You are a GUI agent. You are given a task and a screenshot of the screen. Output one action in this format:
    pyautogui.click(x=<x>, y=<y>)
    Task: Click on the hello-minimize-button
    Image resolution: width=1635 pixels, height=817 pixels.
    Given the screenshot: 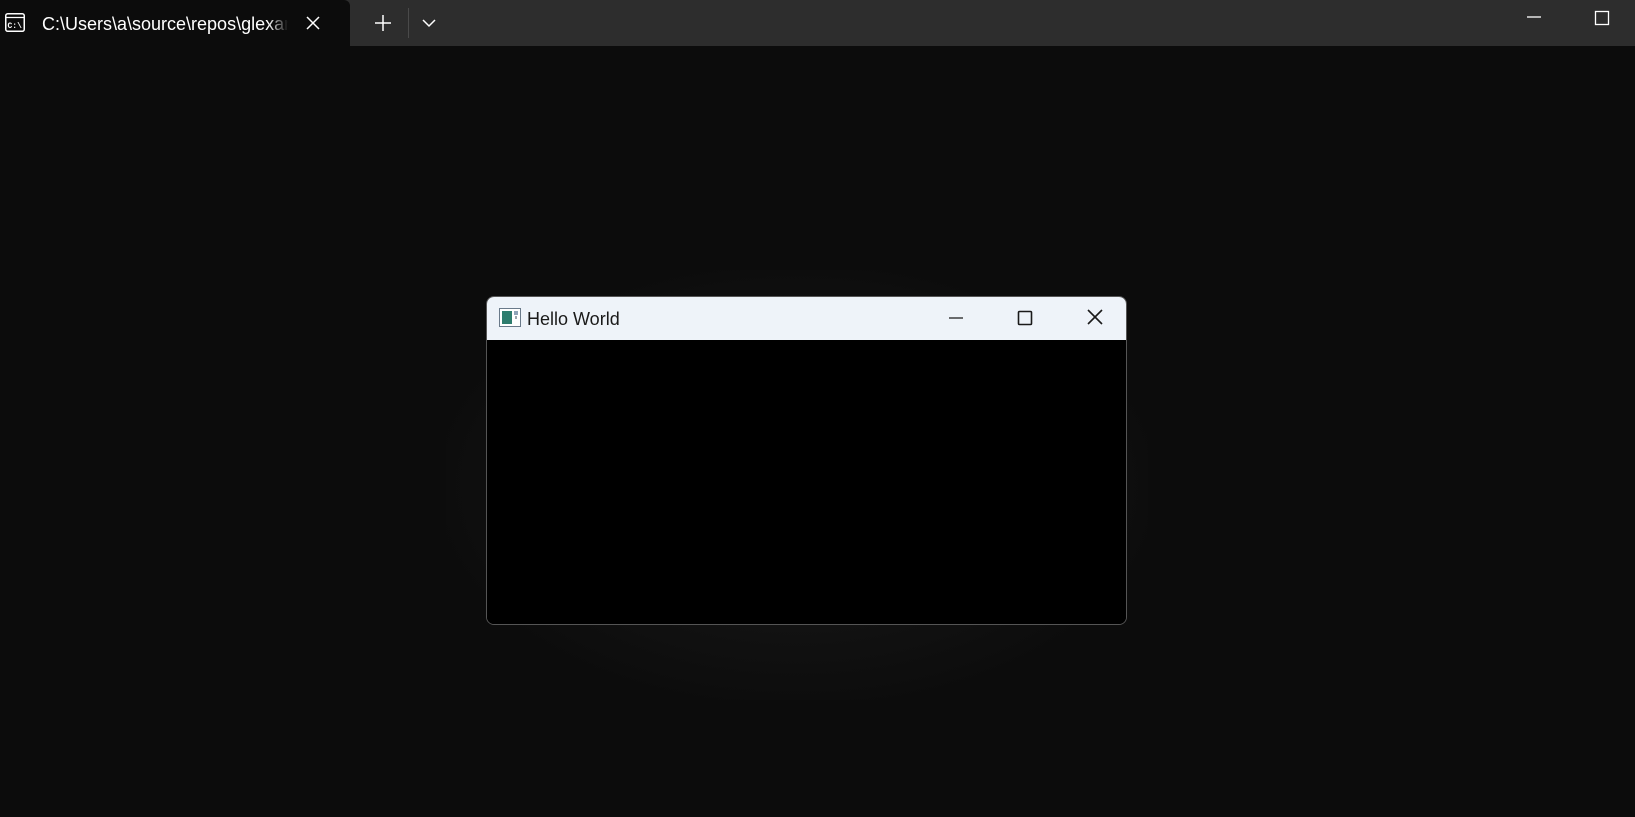 What is the action you would take?
    pyautogui.click(x=956, y=318)
    